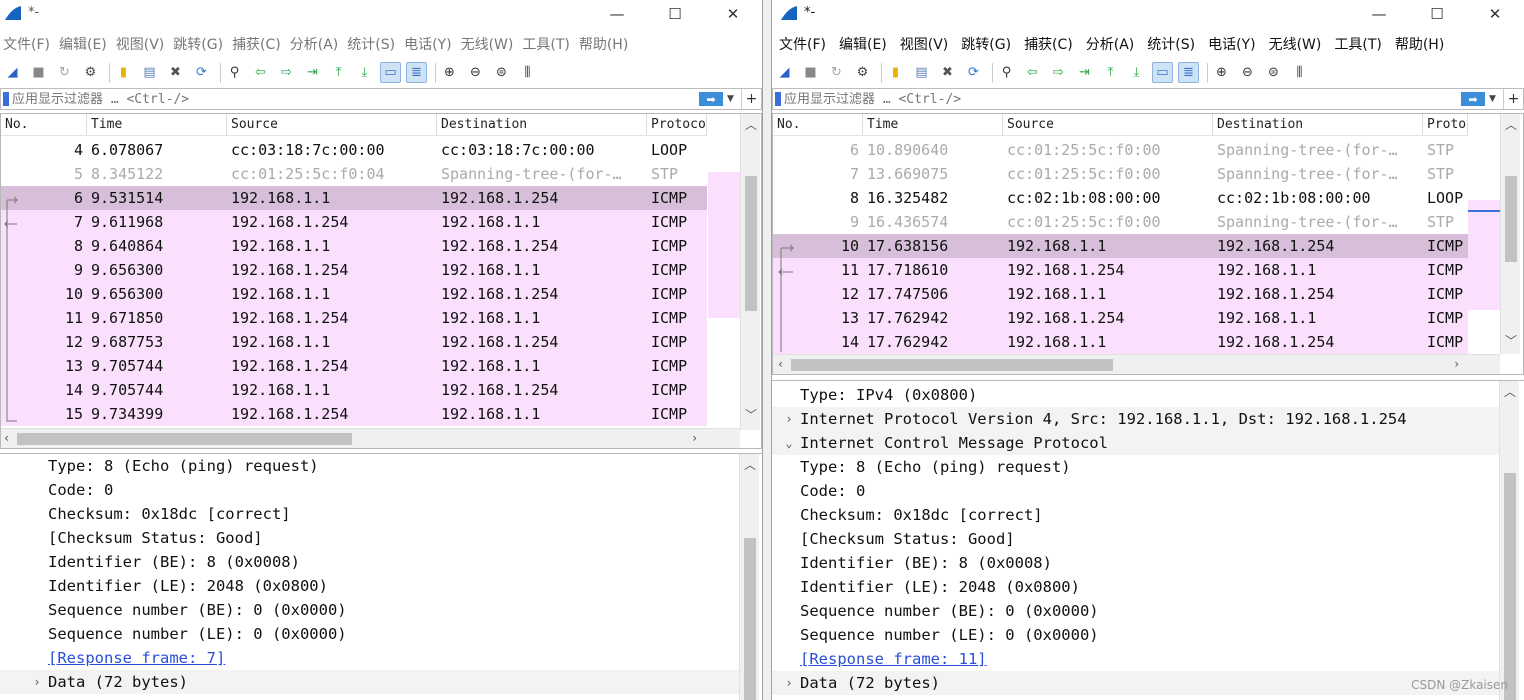 The width and height of the screenshot is (1524, 700). Describe the element at coordinates (675, 14) in the screenshot. I see `maximize-icon: ☐` at that location.